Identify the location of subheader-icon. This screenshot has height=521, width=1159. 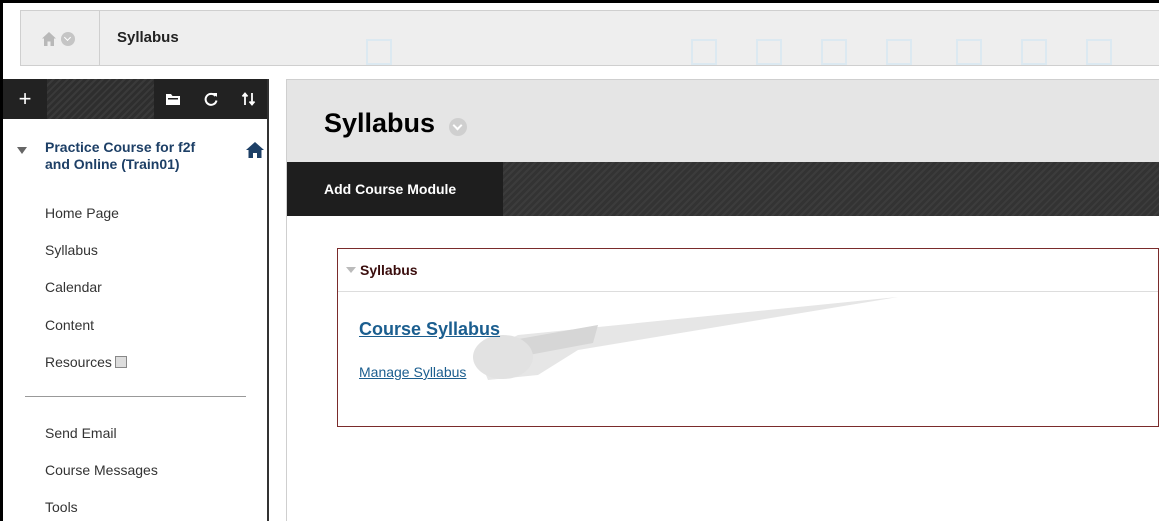
(120, 362).